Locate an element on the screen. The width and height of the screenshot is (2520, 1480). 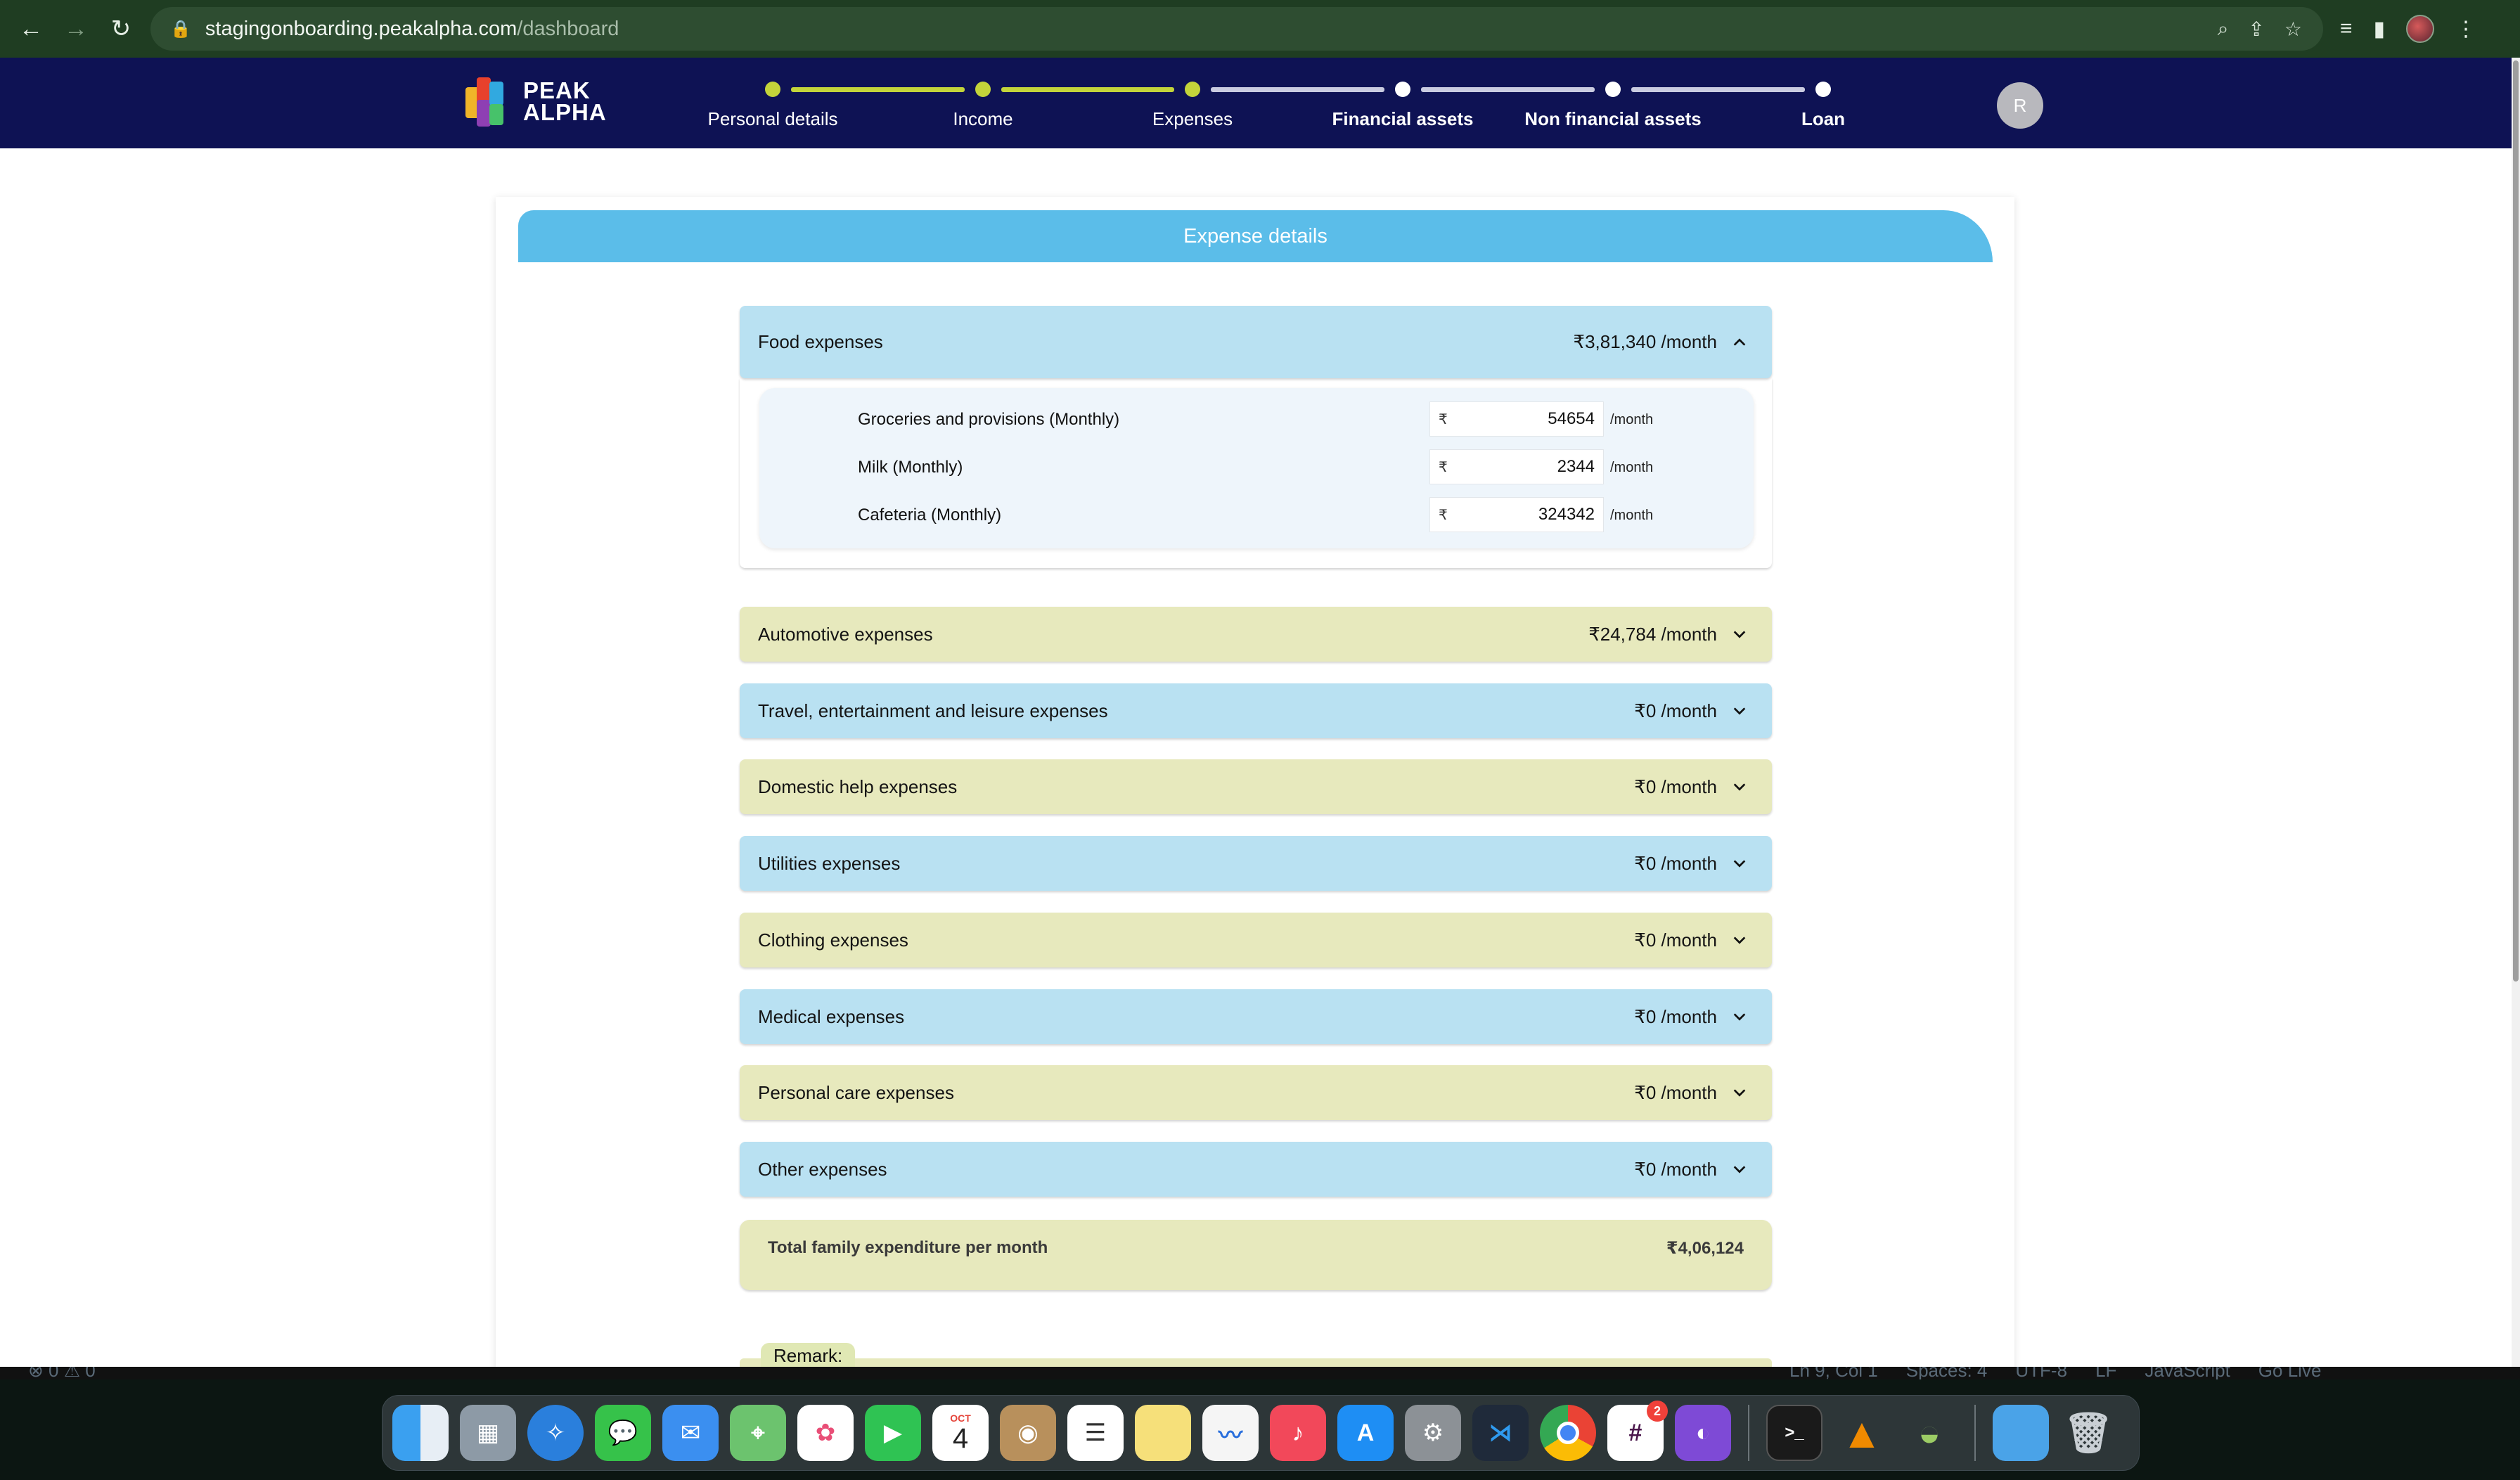
milk-label: Milk (Monthly) is located at coordinates (910, 468).